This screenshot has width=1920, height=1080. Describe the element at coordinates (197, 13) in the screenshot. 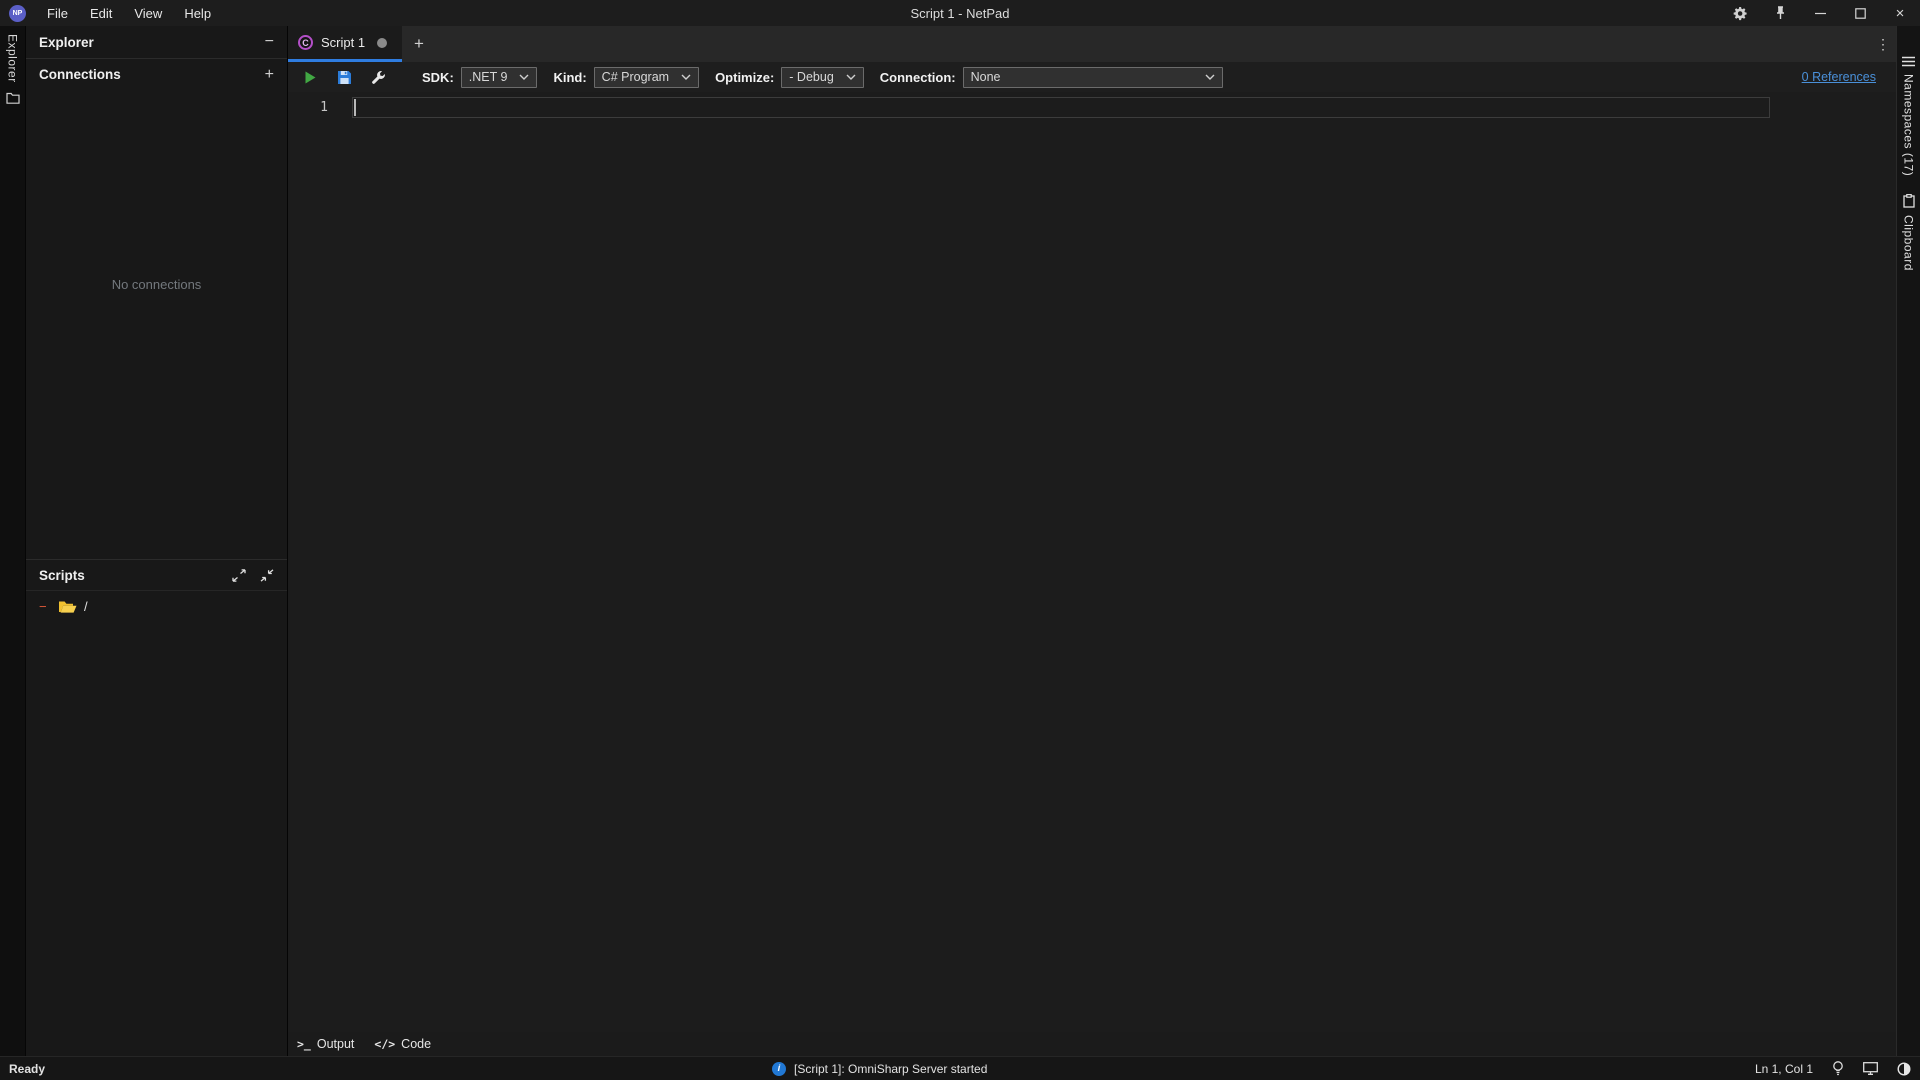

I see `menu-help: Help` at that location.